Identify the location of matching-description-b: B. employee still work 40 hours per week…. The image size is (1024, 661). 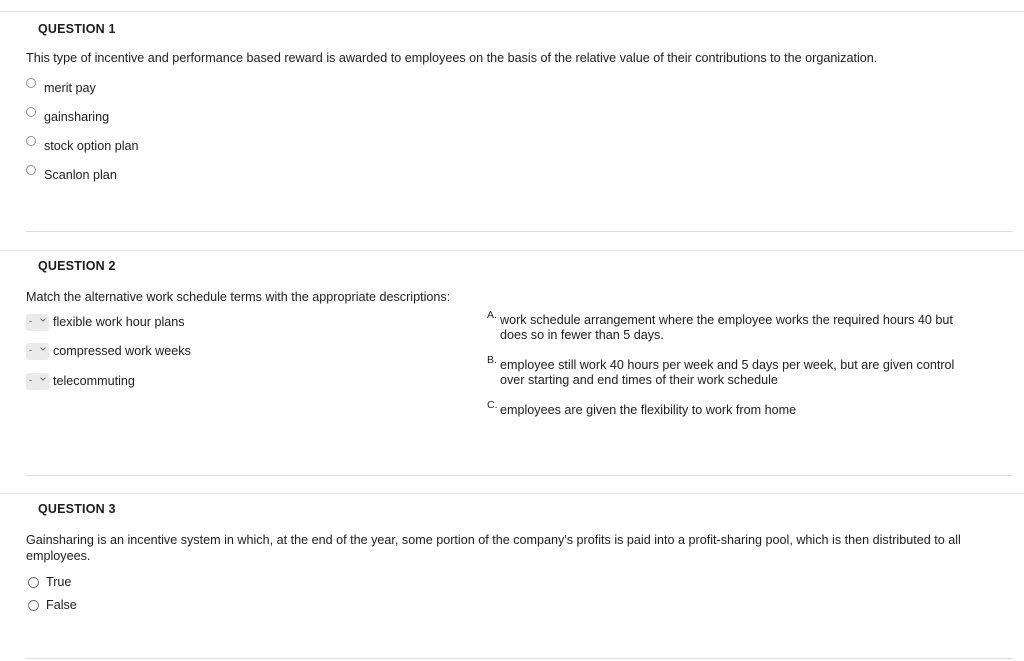
(722, 371).